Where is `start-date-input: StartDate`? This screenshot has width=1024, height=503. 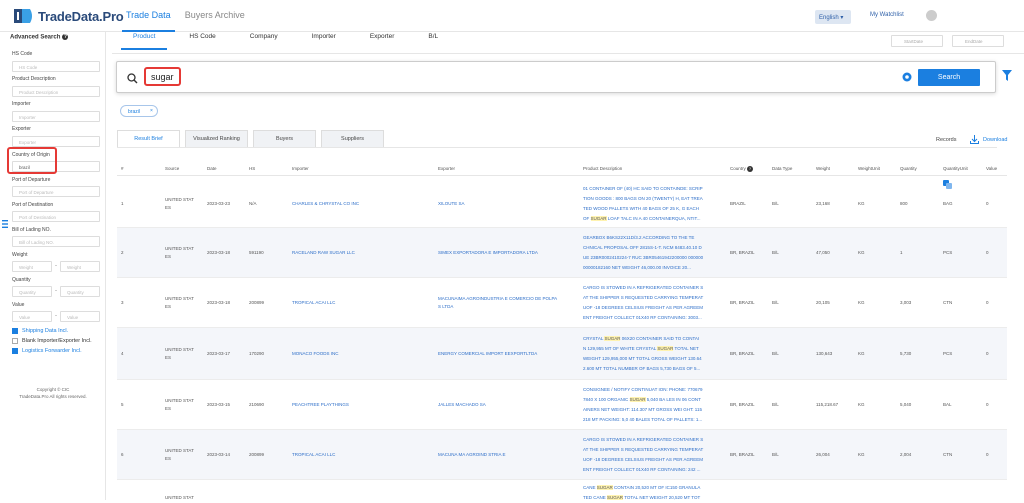
start-date-input: StartDate is located at coordinates (917, 41).